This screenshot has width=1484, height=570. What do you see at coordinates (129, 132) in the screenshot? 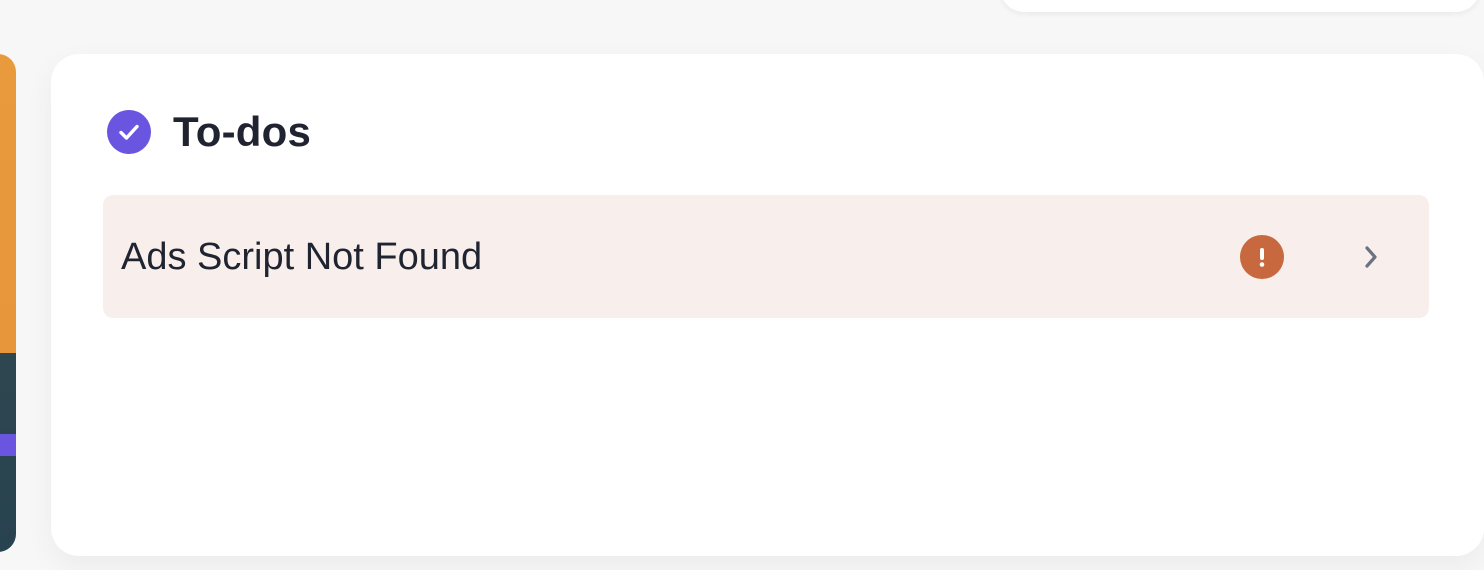
I see `check-circle-icon` at bounding box center [129, 132].